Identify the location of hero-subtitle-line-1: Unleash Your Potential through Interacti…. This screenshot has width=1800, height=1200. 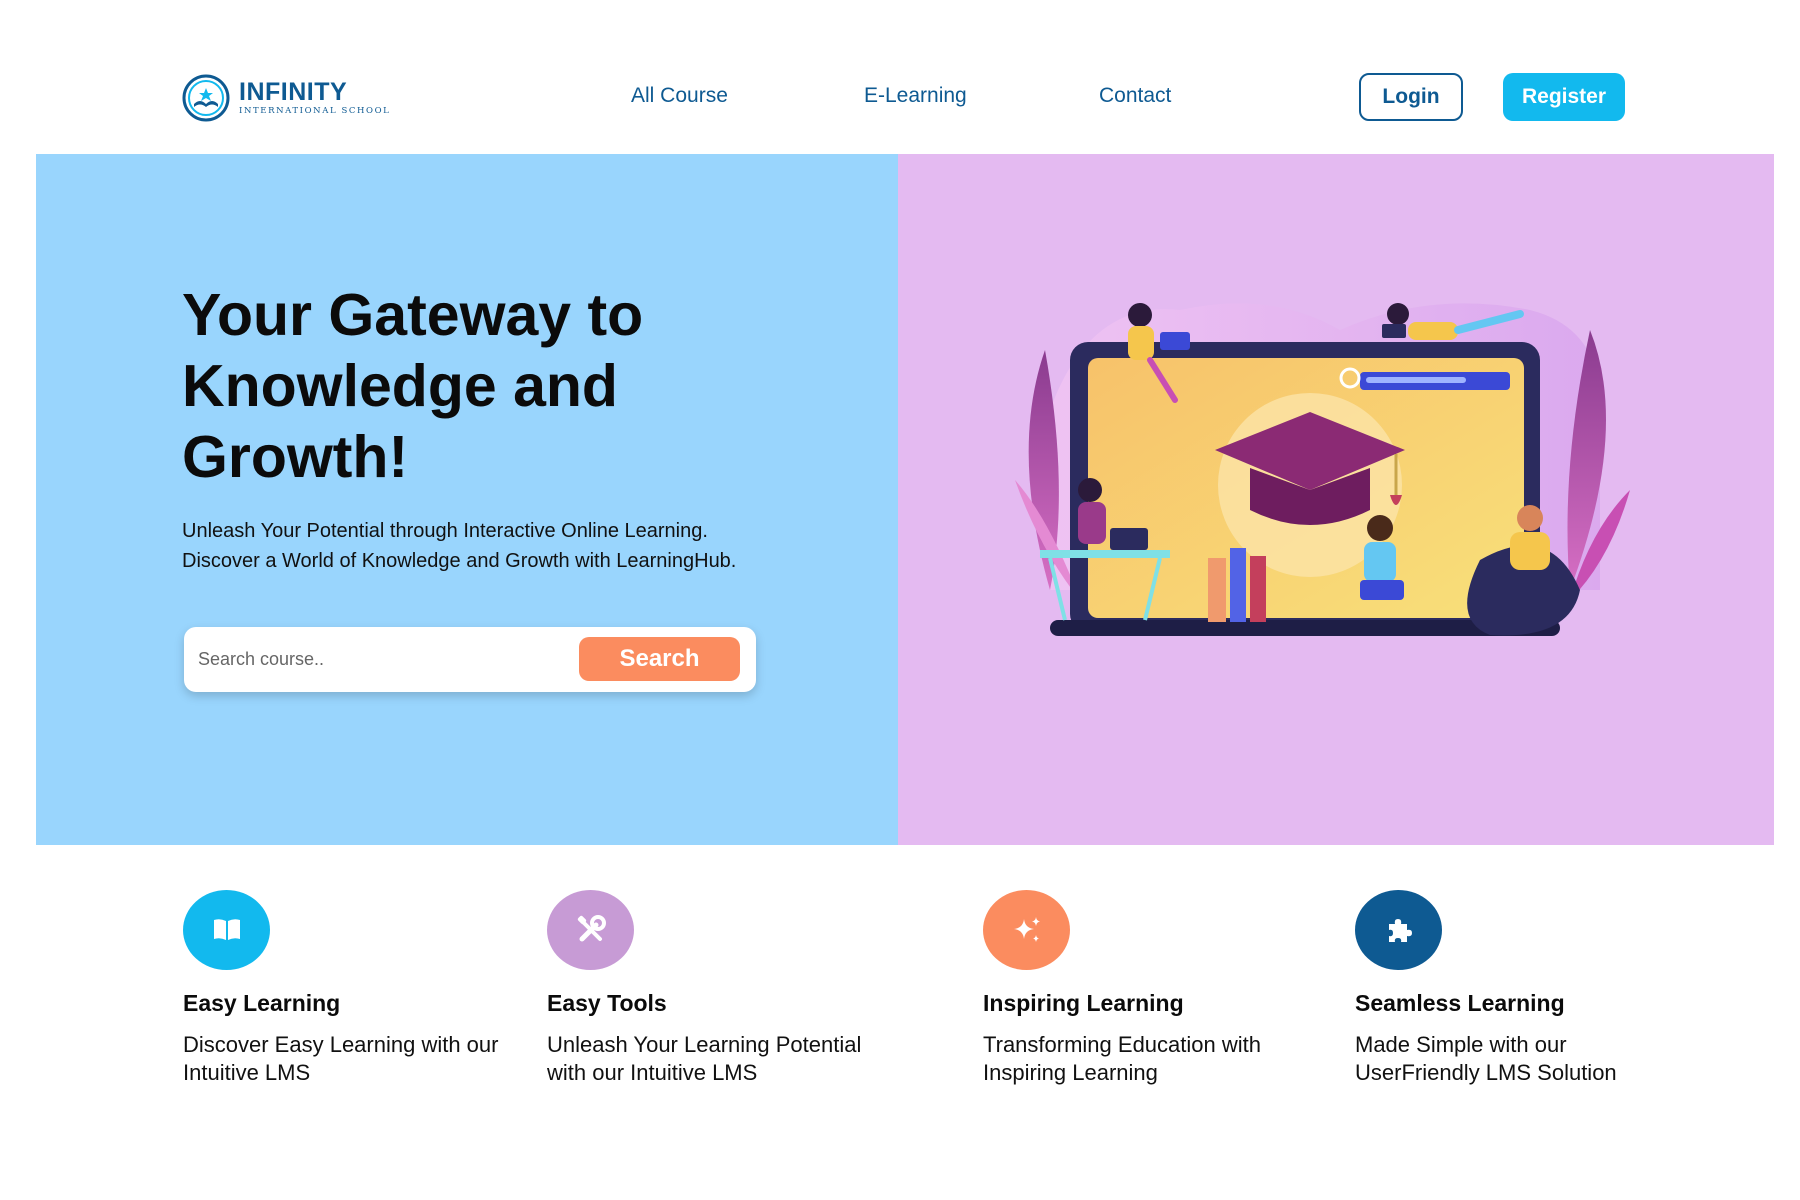
(445, 531).